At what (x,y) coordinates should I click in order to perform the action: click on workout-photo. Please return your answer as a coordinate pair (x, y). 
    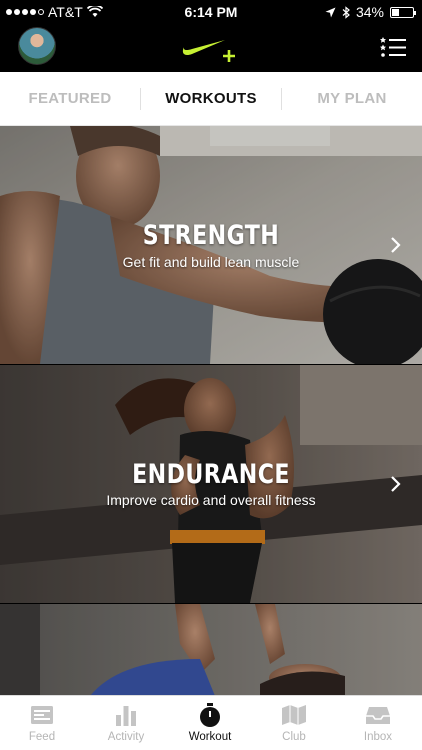
    Looking at the image, I should click on (211, 650).